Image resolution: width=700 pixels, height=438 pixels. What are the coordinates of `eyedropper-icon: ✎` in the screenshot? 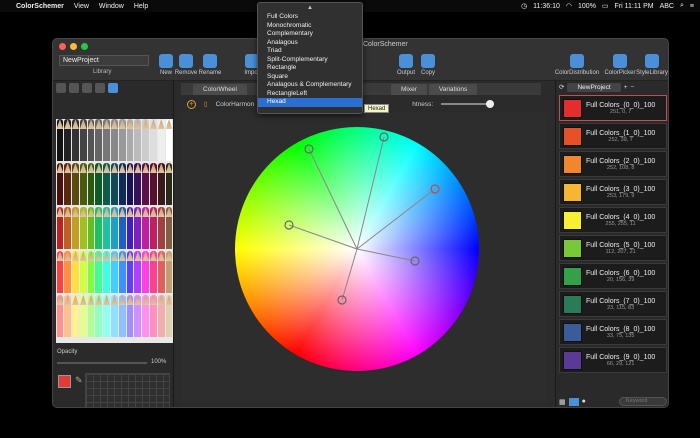 It's located at (79, 380).